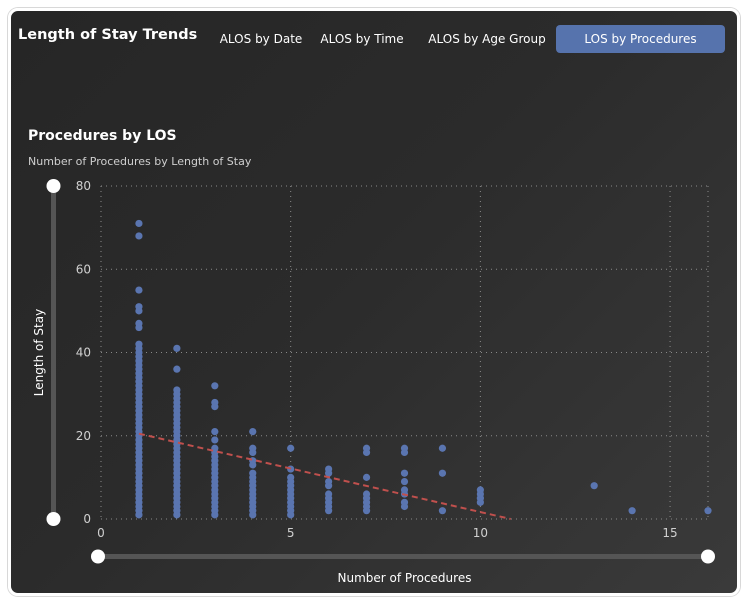 The width and height of the screenshot is (748, 604). What do you see at coordinates (98, 556) in the screenshot?
I see `x-range-handle-left` at bounding box center [98, 556].